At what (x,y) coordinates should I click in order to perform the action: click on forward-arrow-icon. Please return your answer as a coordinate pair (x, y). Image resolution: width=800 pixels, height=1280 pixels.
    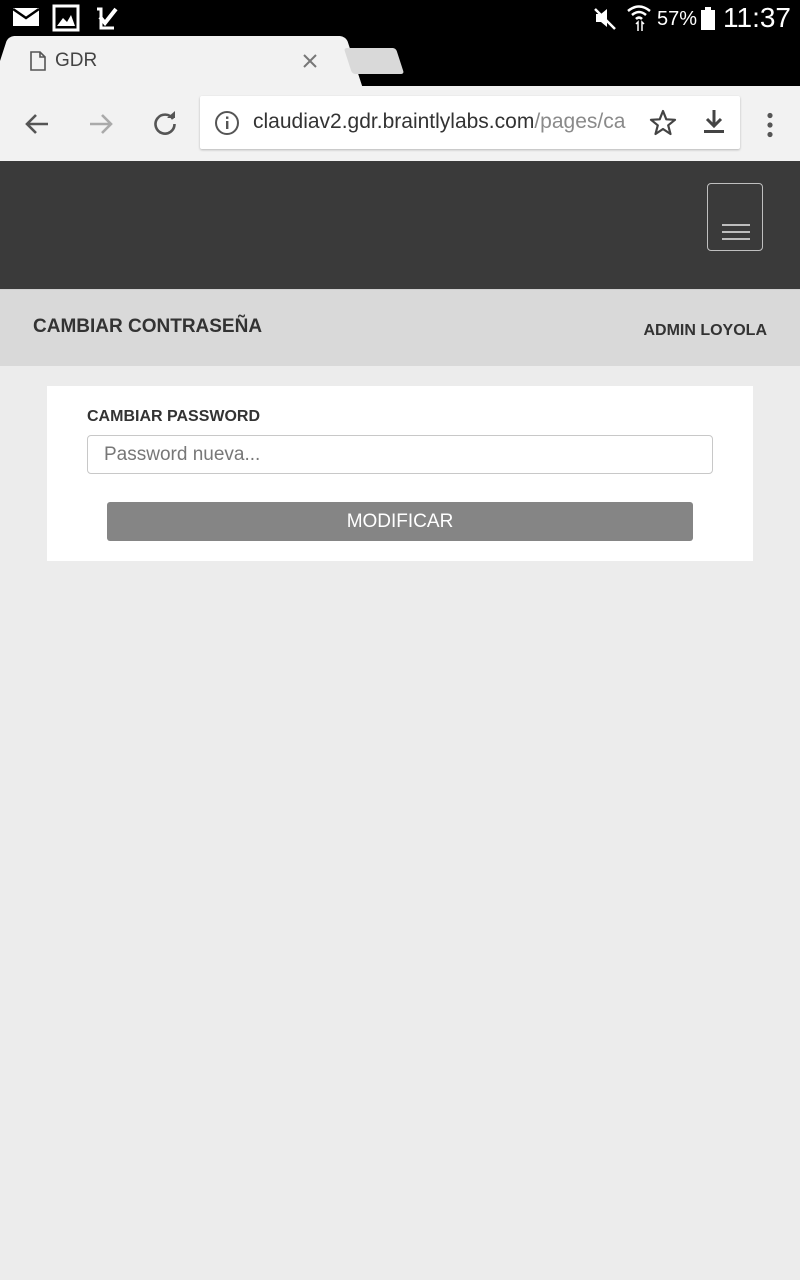
    Looking at the image, I should click on (101, 126).